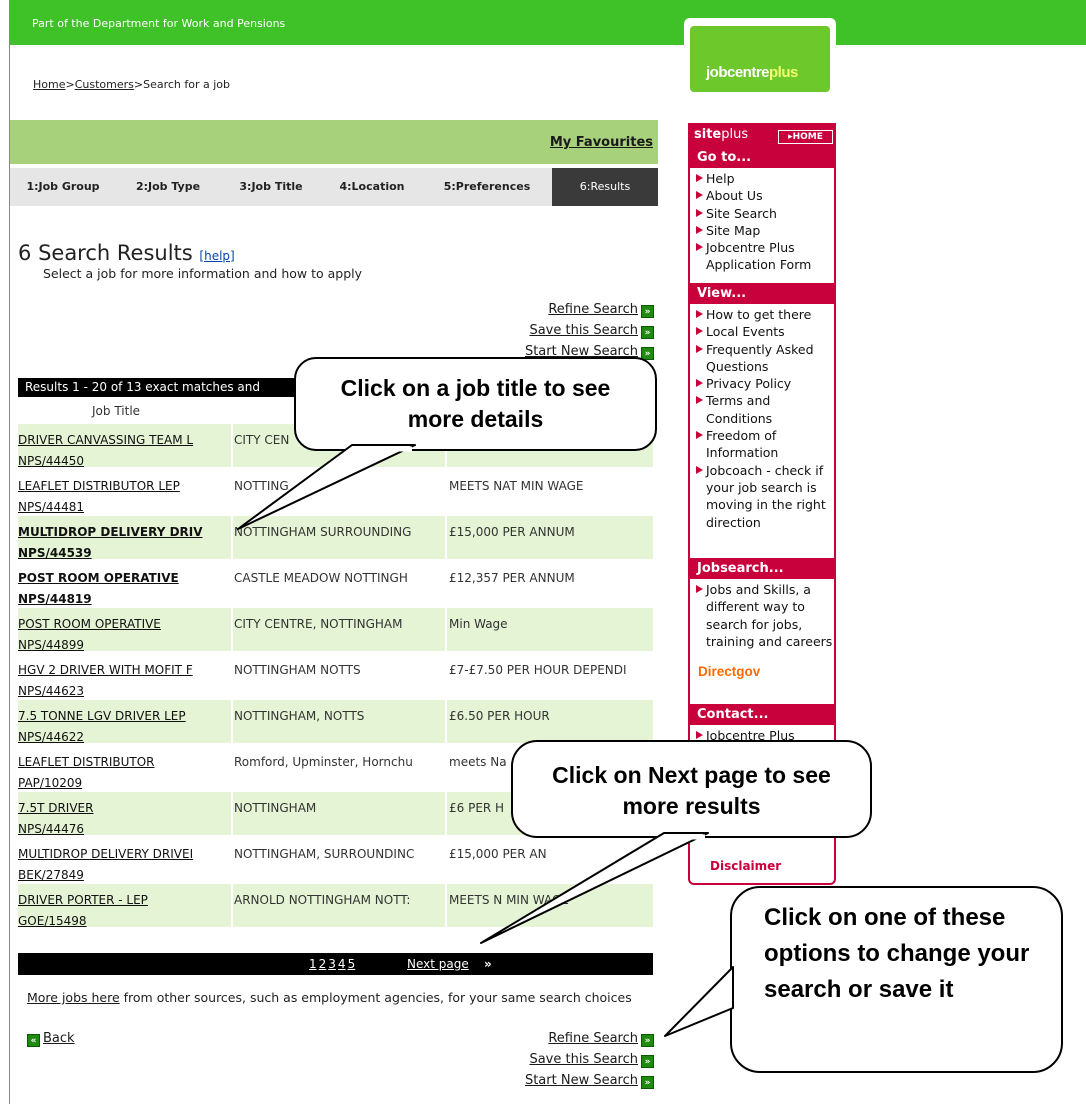 Image resolution: width=1086 pixels, height=1104 pixels. Describe the element at coordinates (124, 875) in the screenshot. I see `job-ref-link: BEK/27849` at that location.